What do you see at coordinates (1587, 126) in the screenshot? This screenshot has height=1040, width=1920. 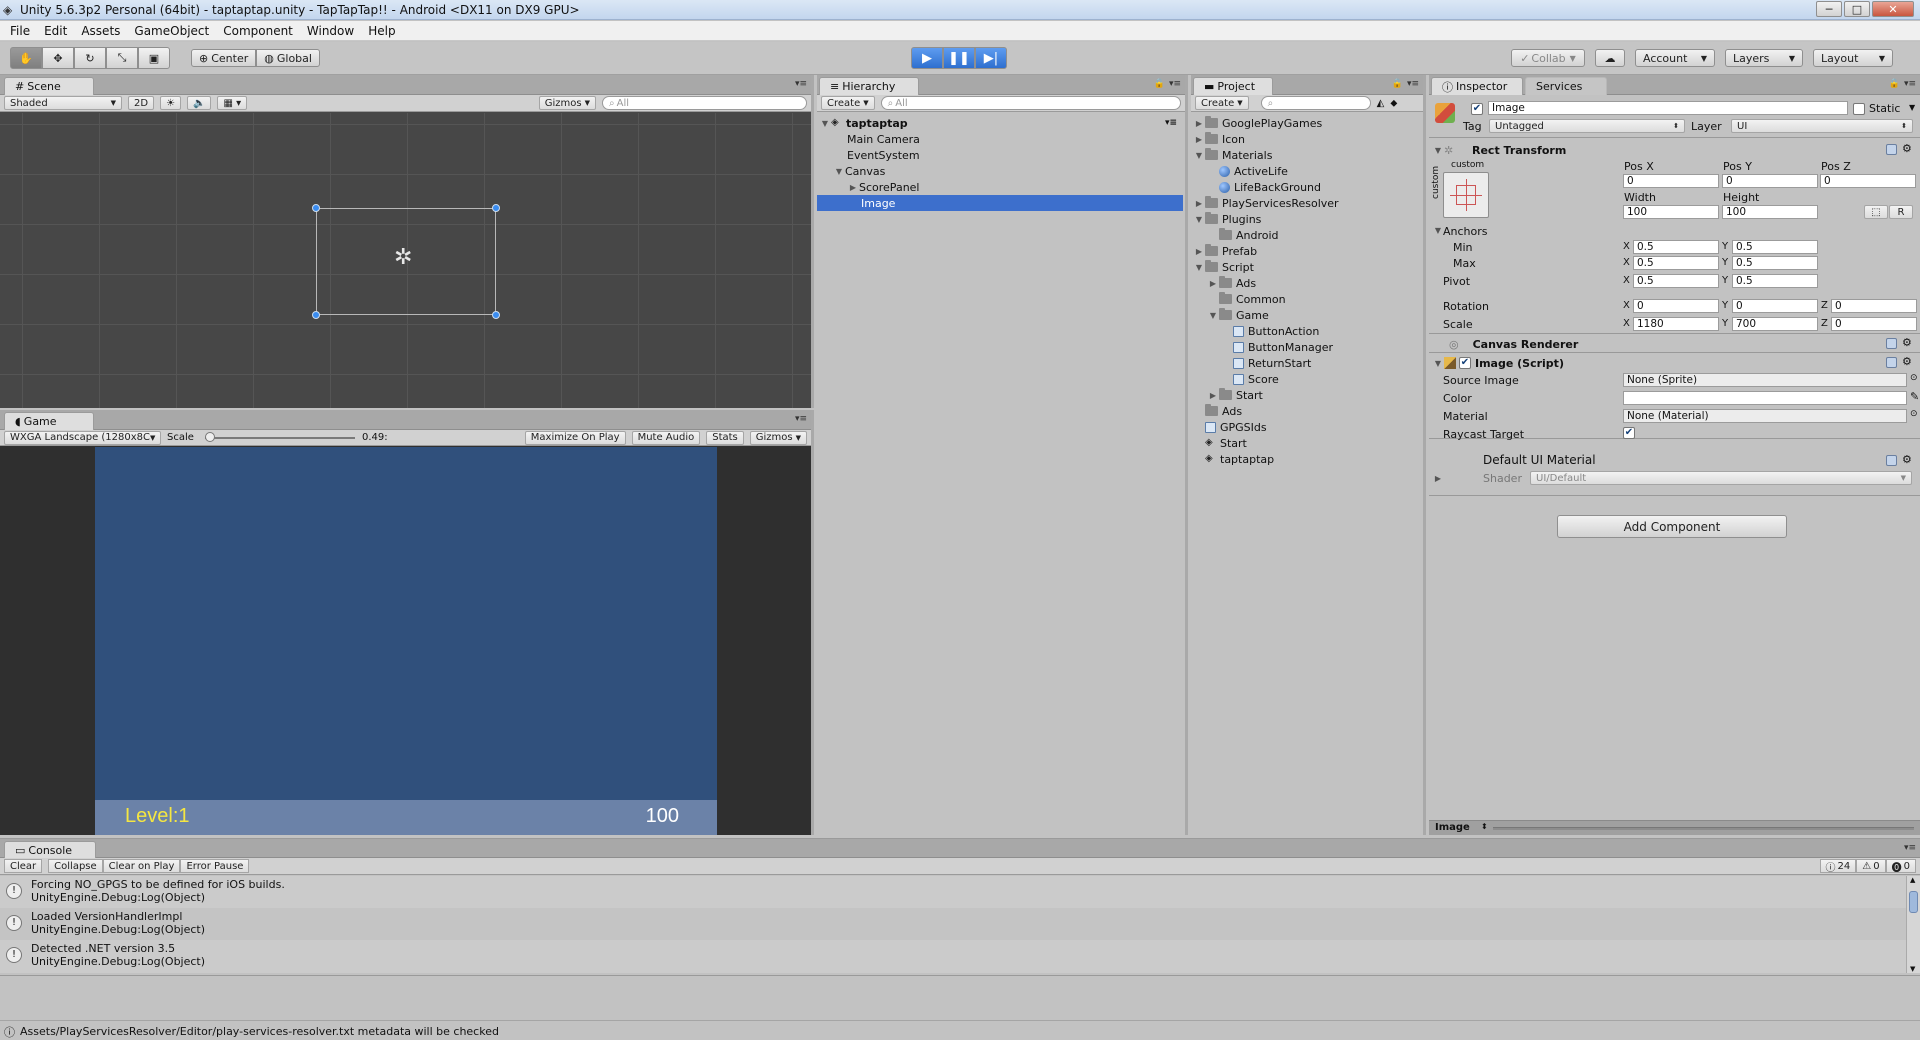 I see `tag-dropdown: Untagged ⬍` at bounding box center [1587, 126].